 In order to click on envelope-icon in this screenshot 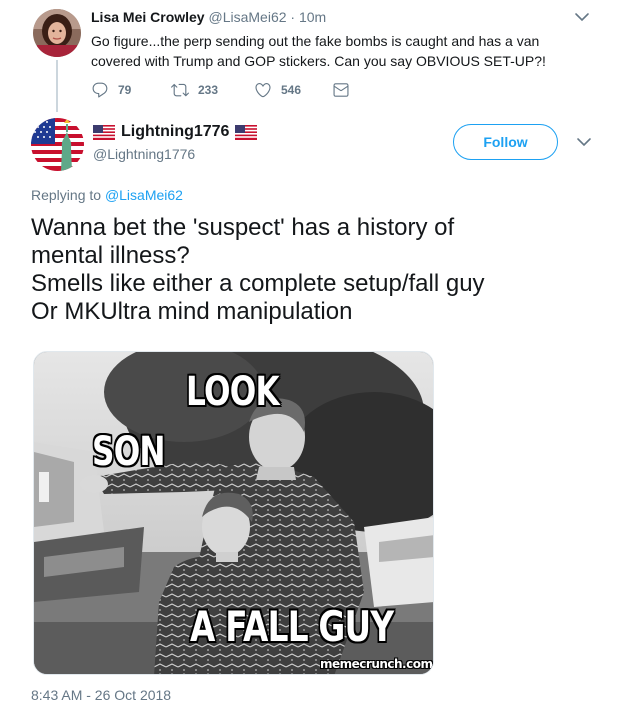, I will do `click(341, 90)`.